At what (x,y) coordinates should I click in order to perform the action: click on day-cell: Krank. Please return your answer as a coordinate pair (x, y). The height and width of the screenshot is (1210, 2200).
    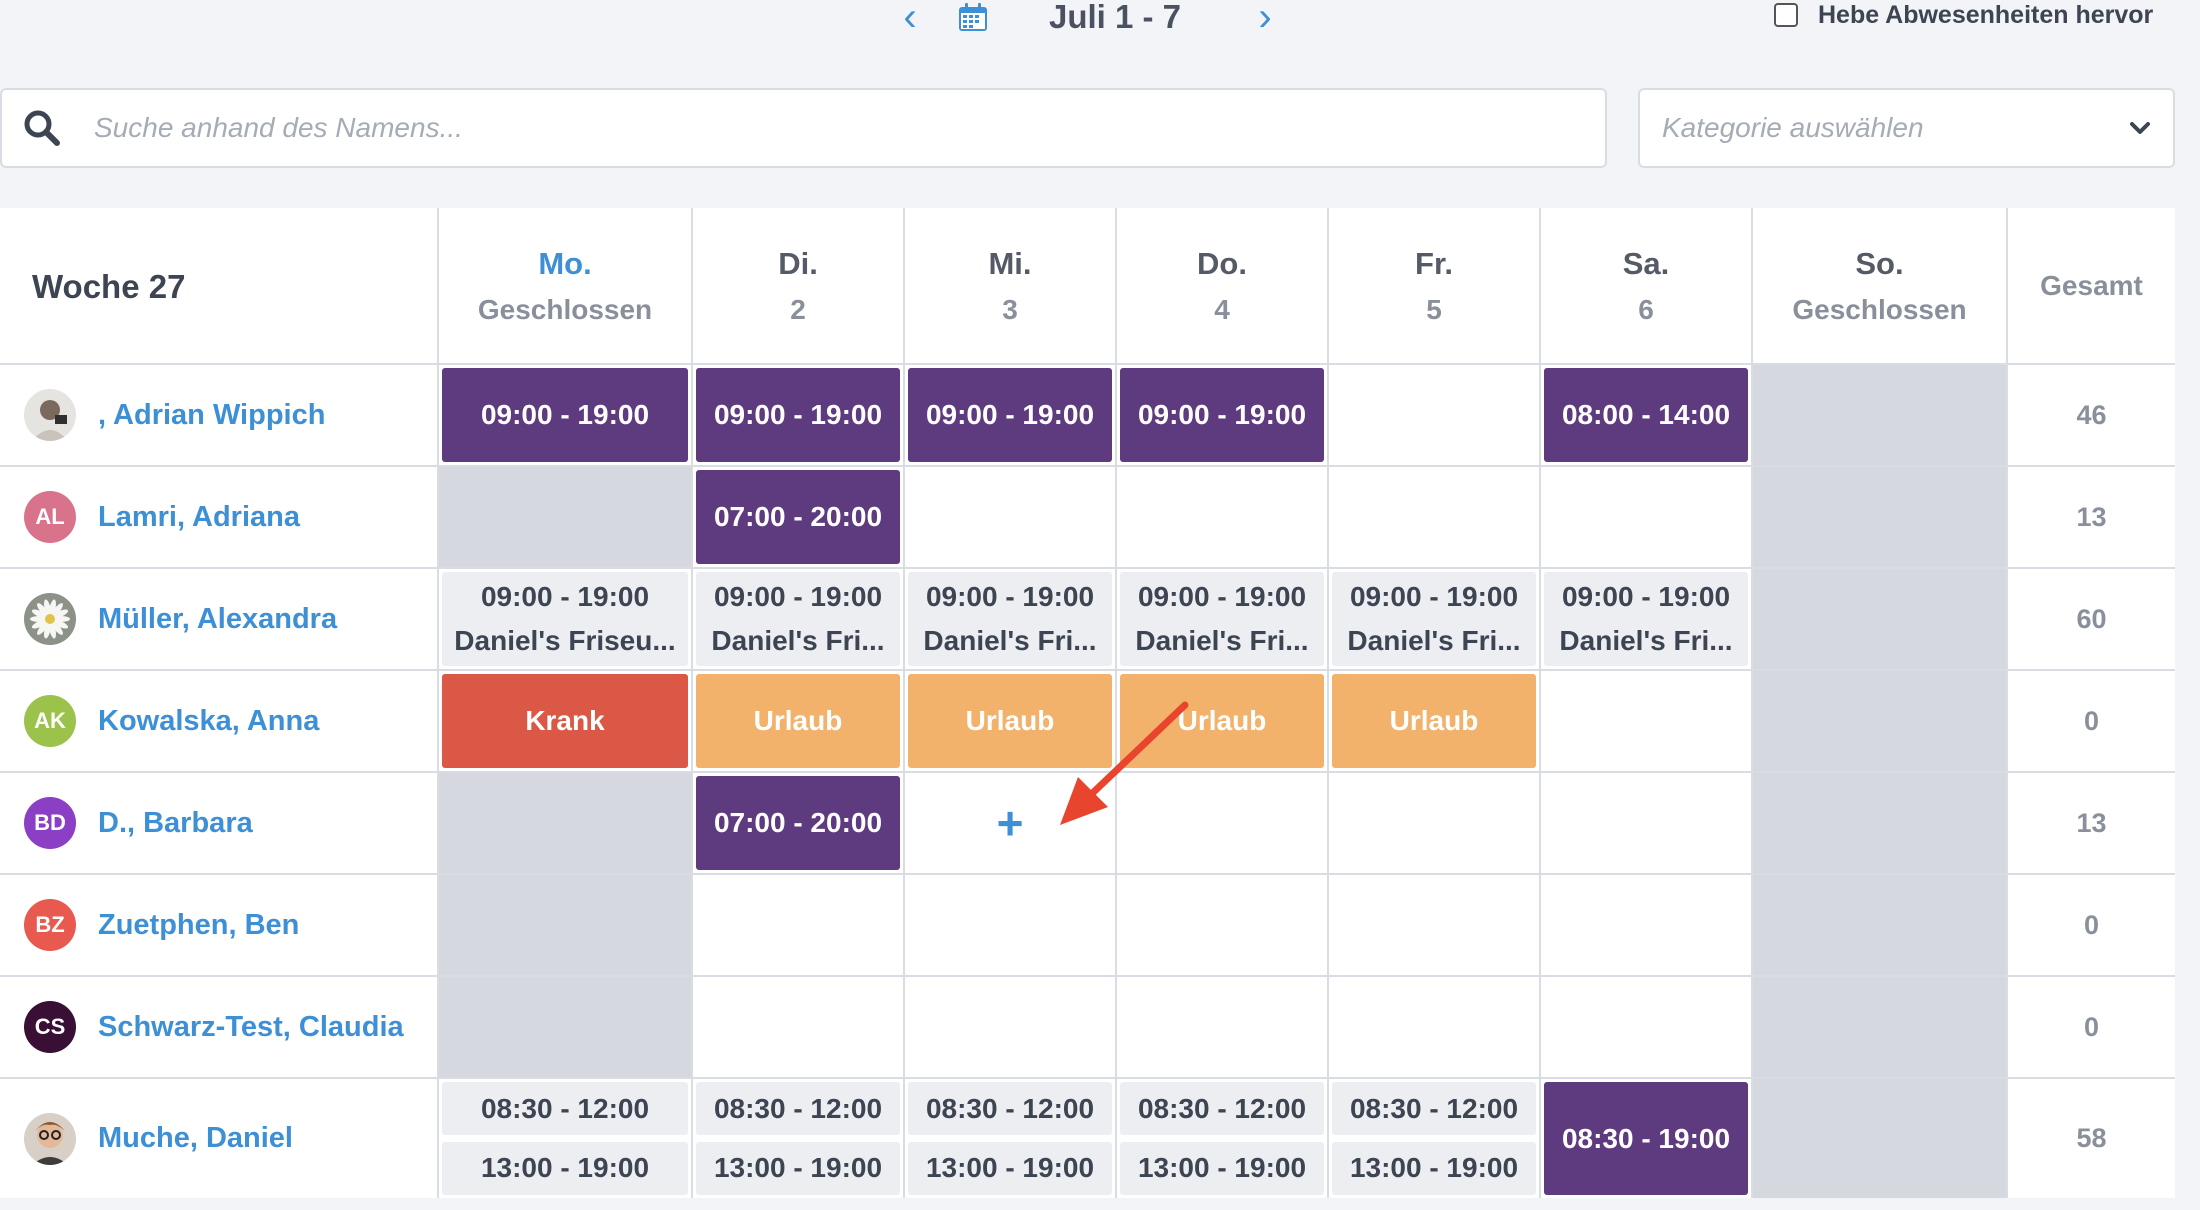
    Looking at the image, I should click on (566, 721).